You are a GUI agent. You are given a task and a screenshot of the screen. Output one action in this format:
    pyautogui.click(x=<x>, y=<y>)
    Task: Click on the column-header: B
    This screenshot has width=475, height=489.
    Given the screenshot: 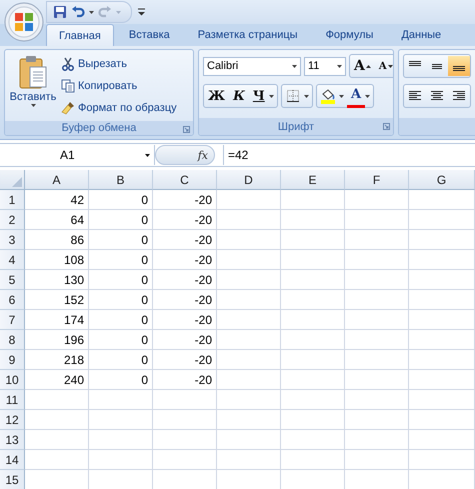 What is the action you would take?
    pyautogui.click(x=121, y=180)
    